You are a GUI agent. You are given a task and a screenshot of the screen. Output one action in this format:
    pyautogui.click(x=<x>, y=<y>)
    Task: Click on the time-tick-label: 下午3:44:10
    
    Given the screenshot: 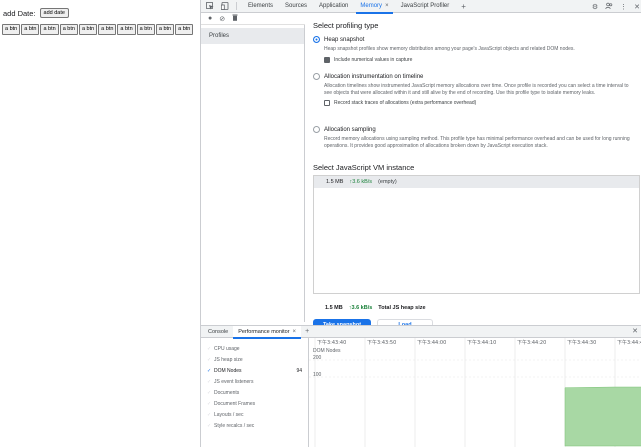 What is the action you would take?
    pyautogui.click(x=481, y=342)
    